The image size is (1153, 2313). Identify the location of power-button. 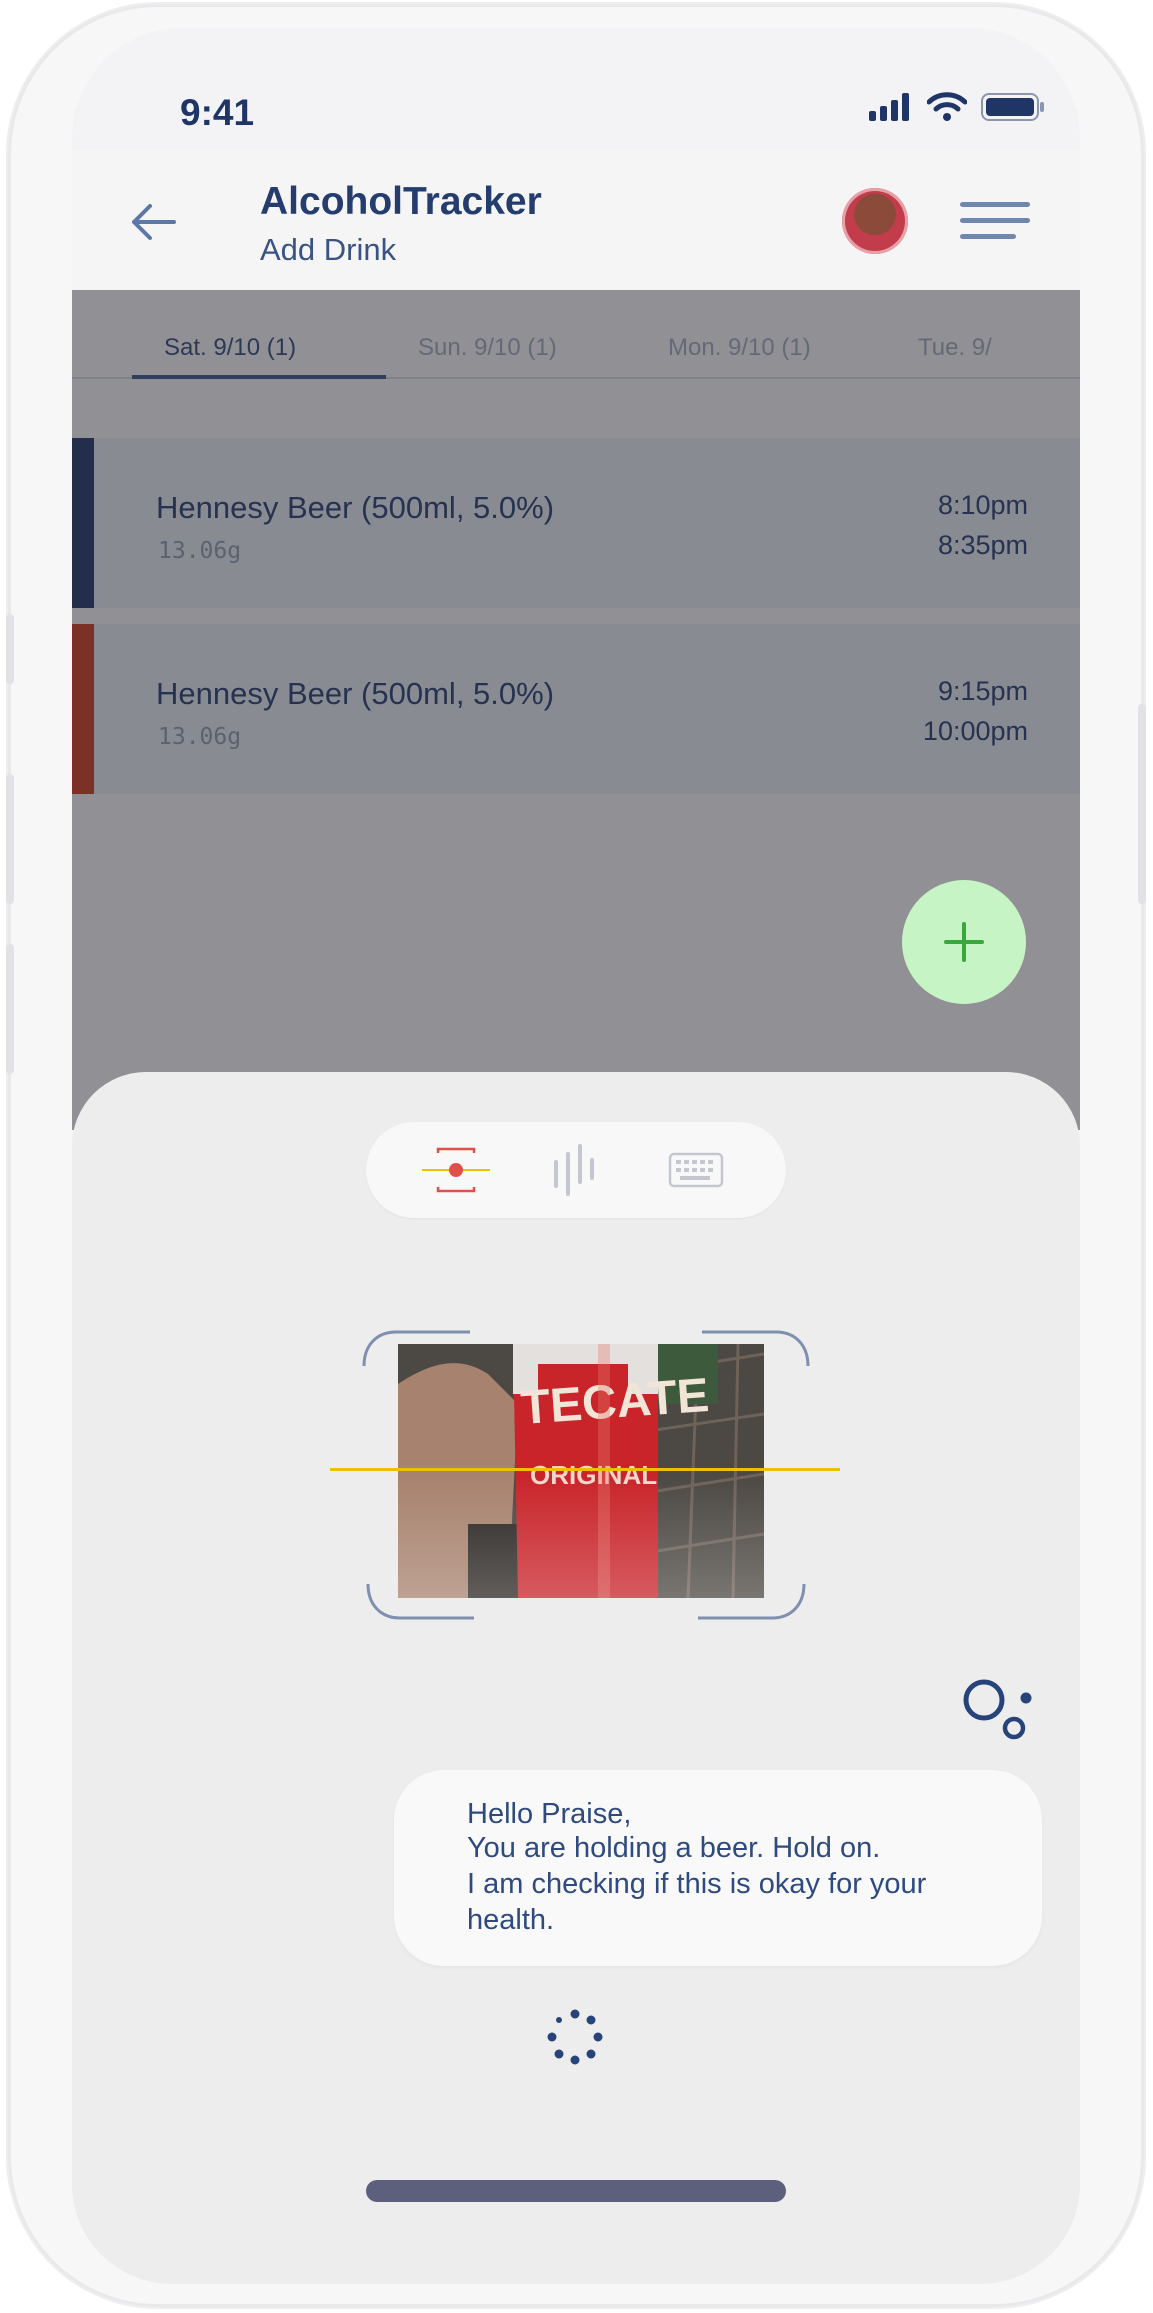
(1142, 804).